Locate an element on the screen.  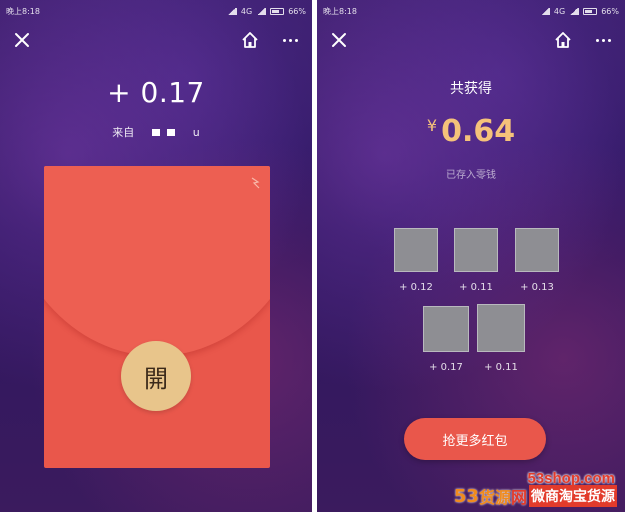
total-amount: ¥0.64 is located at coordinates (471, 131).